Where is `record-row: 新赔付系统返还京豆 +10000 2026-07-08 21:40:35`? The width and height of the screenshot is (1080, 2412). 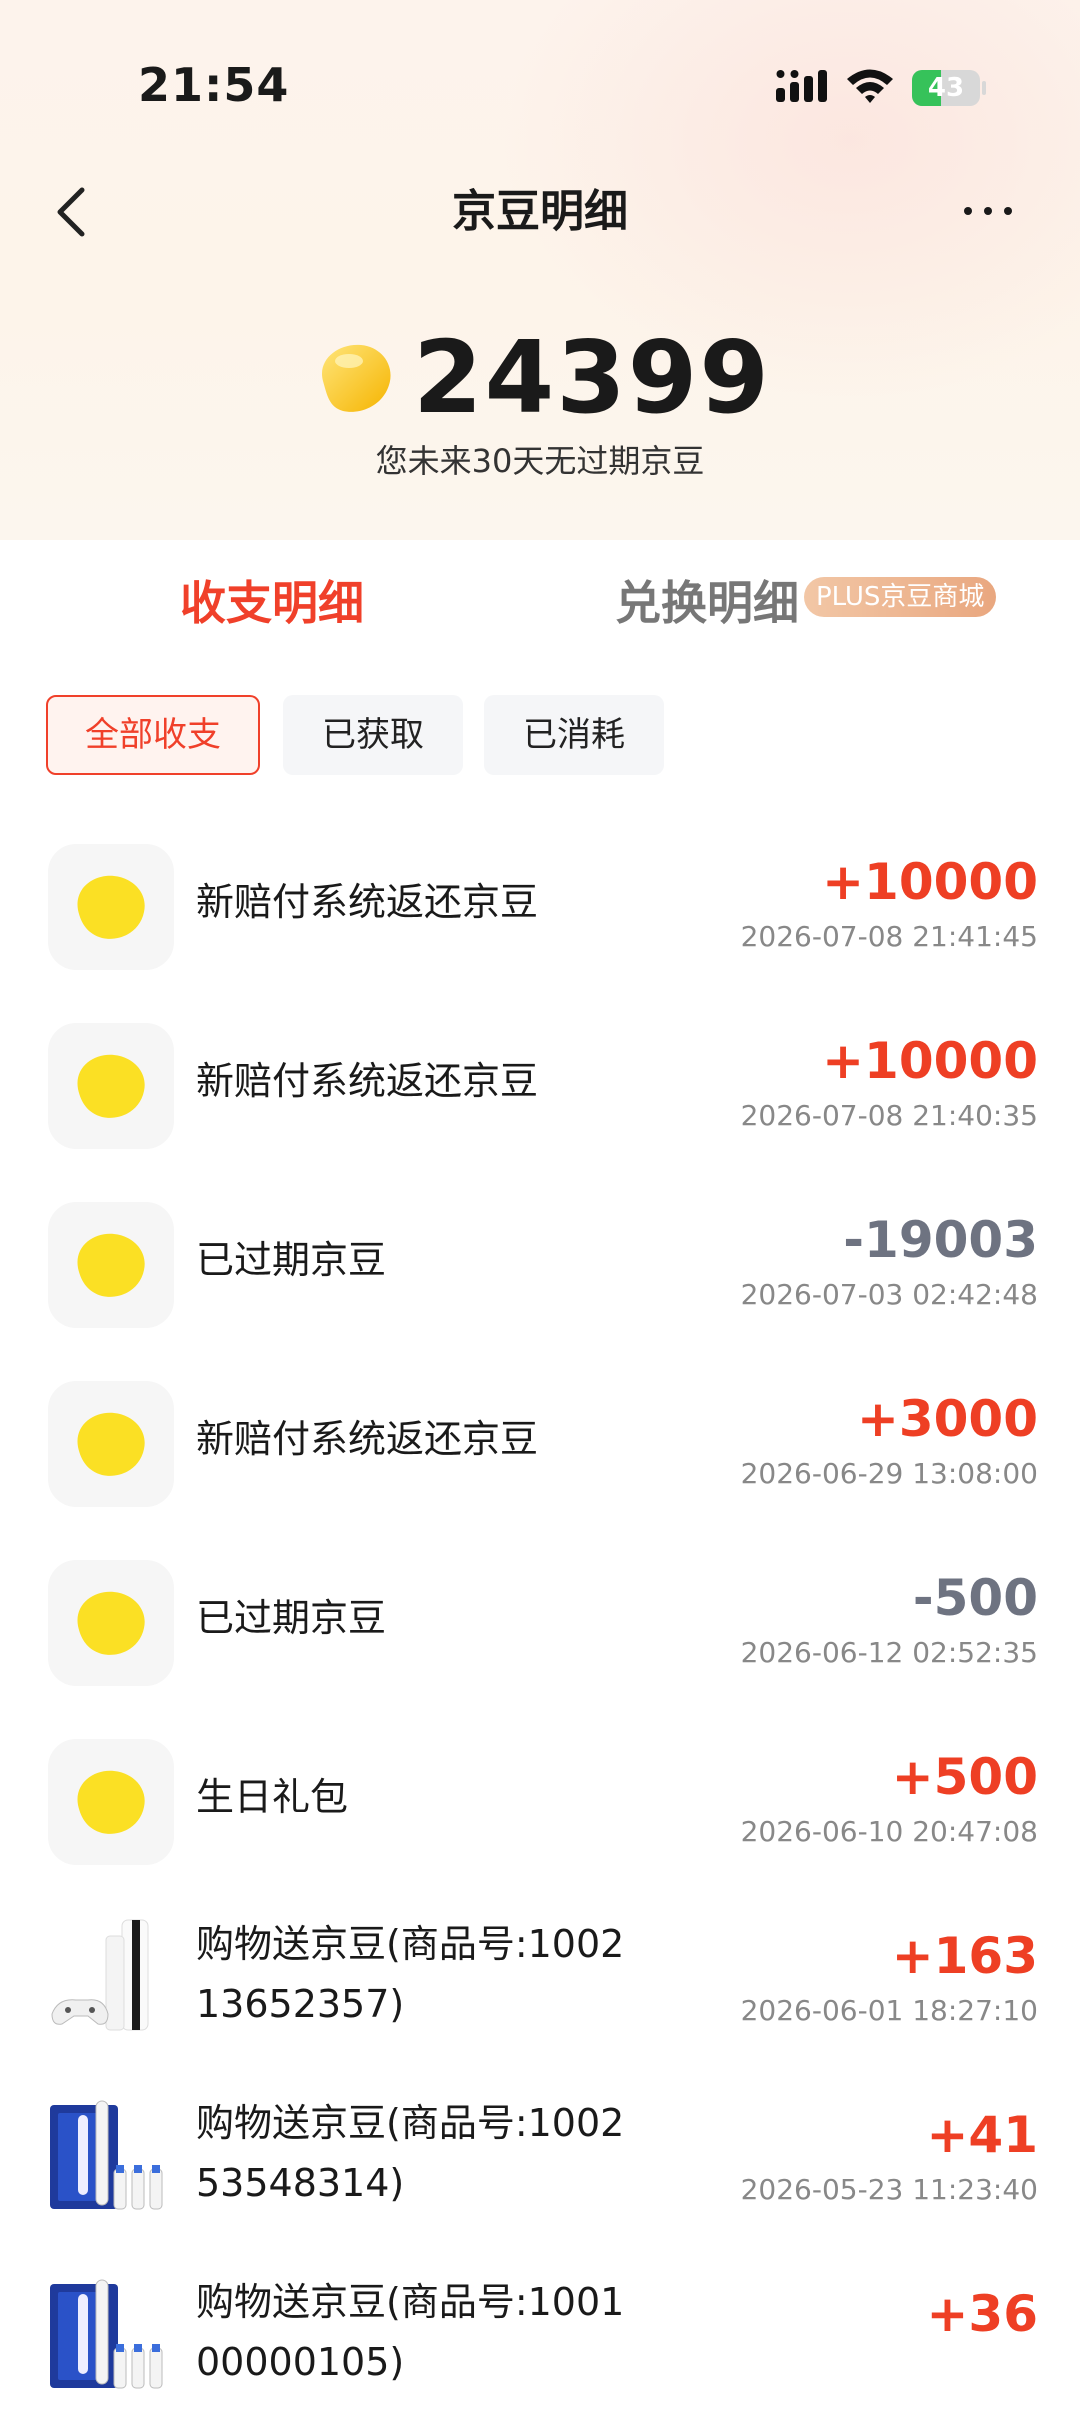
record-row: 新赔付系统返还京豆 +10000 2026-07-08 21:40:35 is located at coordinates (540, 1069).